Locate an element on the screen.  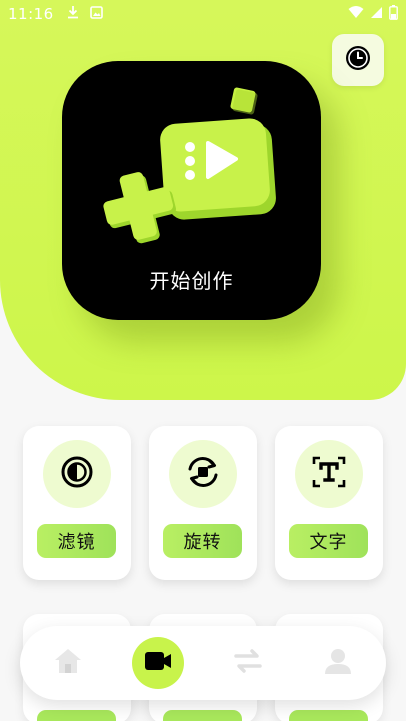
nav-convert is located at coordinates (248, 663).